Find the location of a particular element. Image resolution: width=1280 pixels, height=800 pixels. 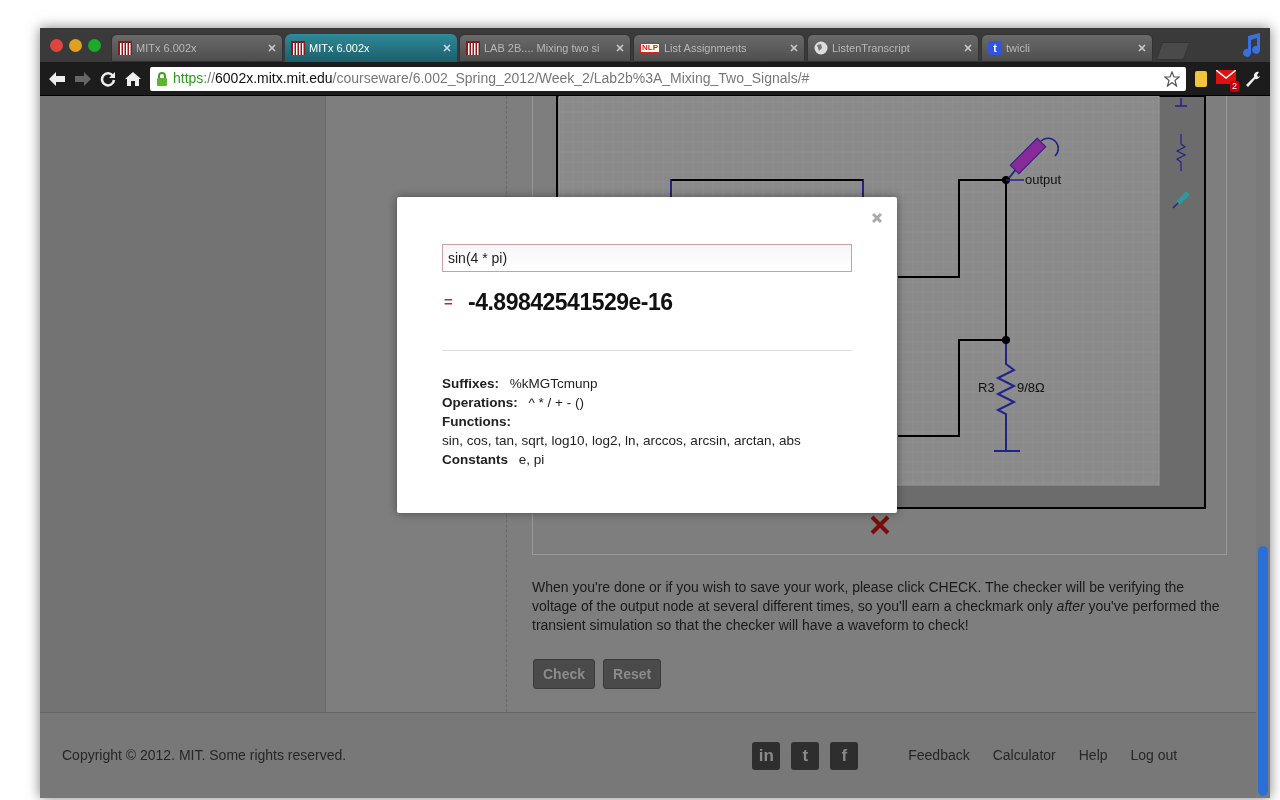

resistor-value: 9/8Ω is located at coordinates (1031, 387).